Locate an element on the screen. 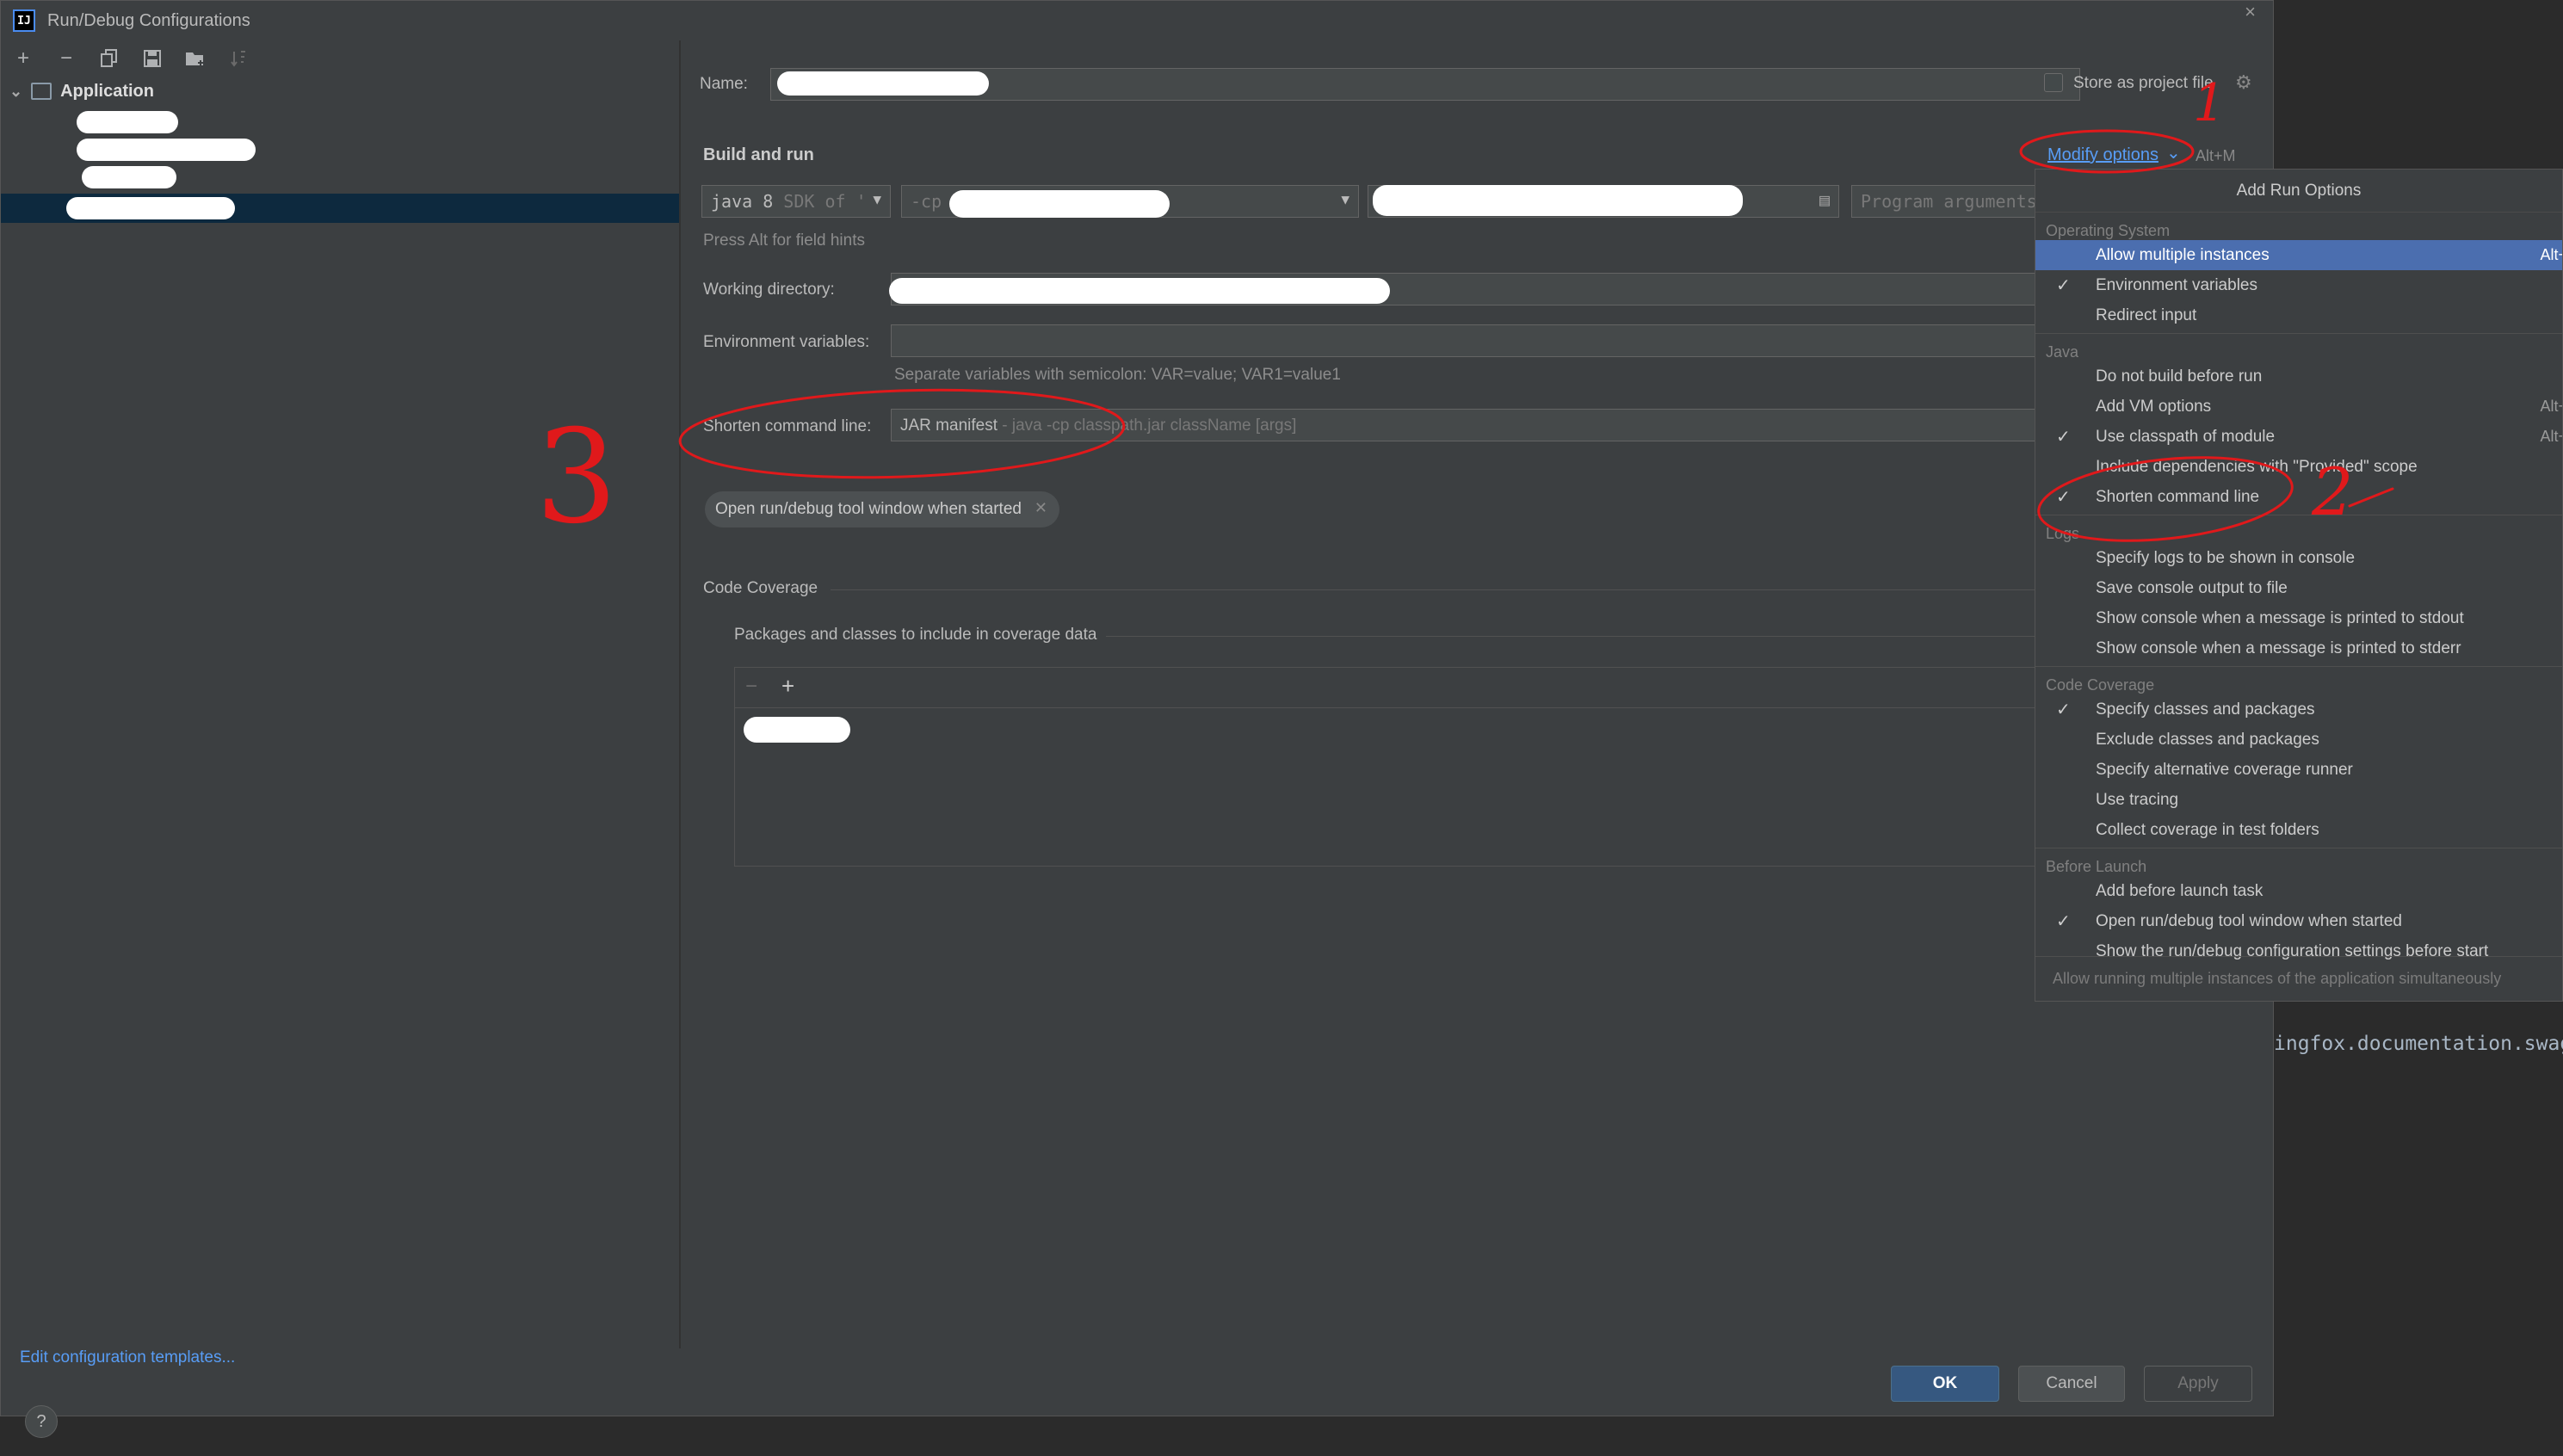  caret-down-icon: ▼ is located at coordinates (877, 199).